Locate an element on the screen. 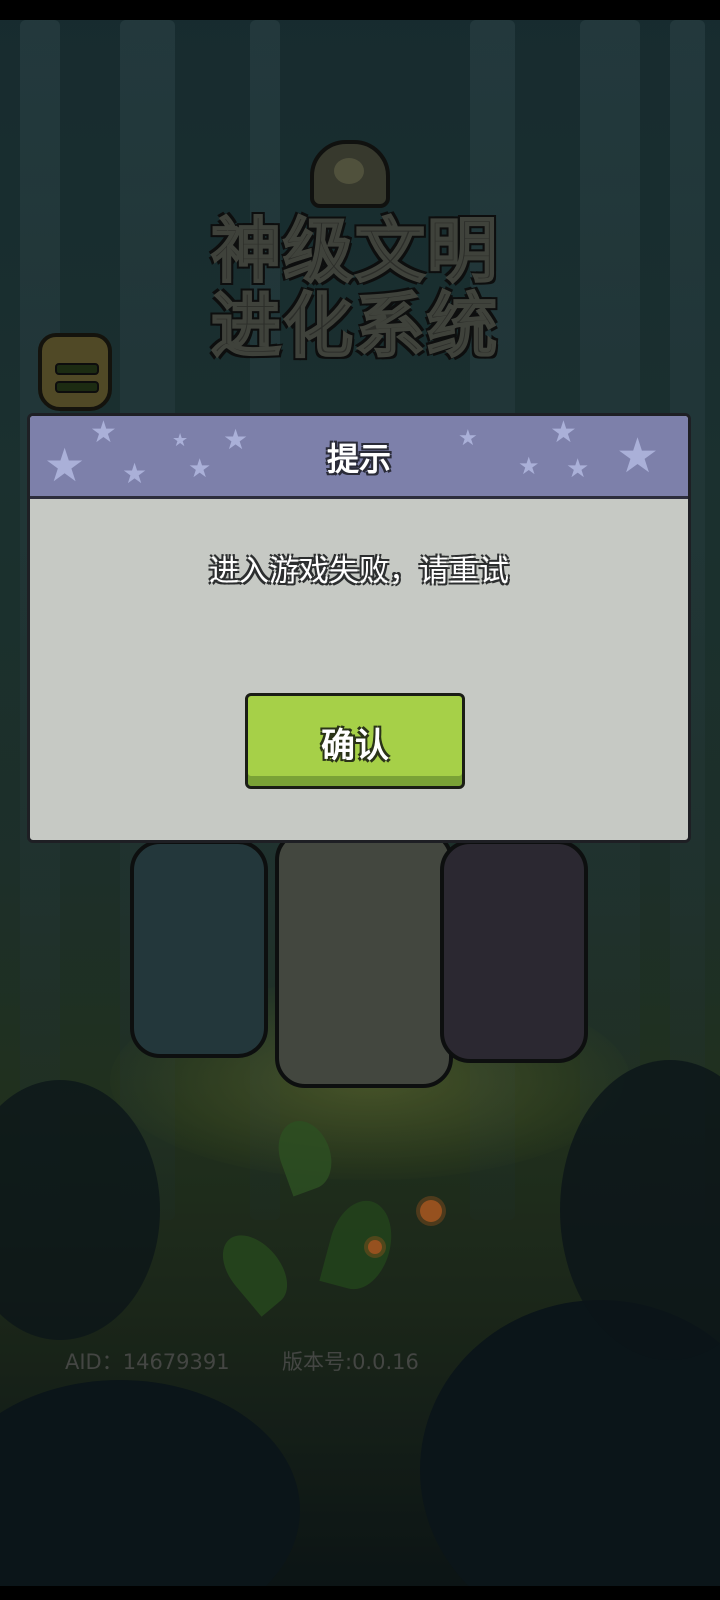 The width and height of the screenshot is (720, 1600). dialog-header: ★ ★ ★ ★ ★ ★ ★ ★ ★ ★ ★ 提示 is located at coordinates (359, 457).